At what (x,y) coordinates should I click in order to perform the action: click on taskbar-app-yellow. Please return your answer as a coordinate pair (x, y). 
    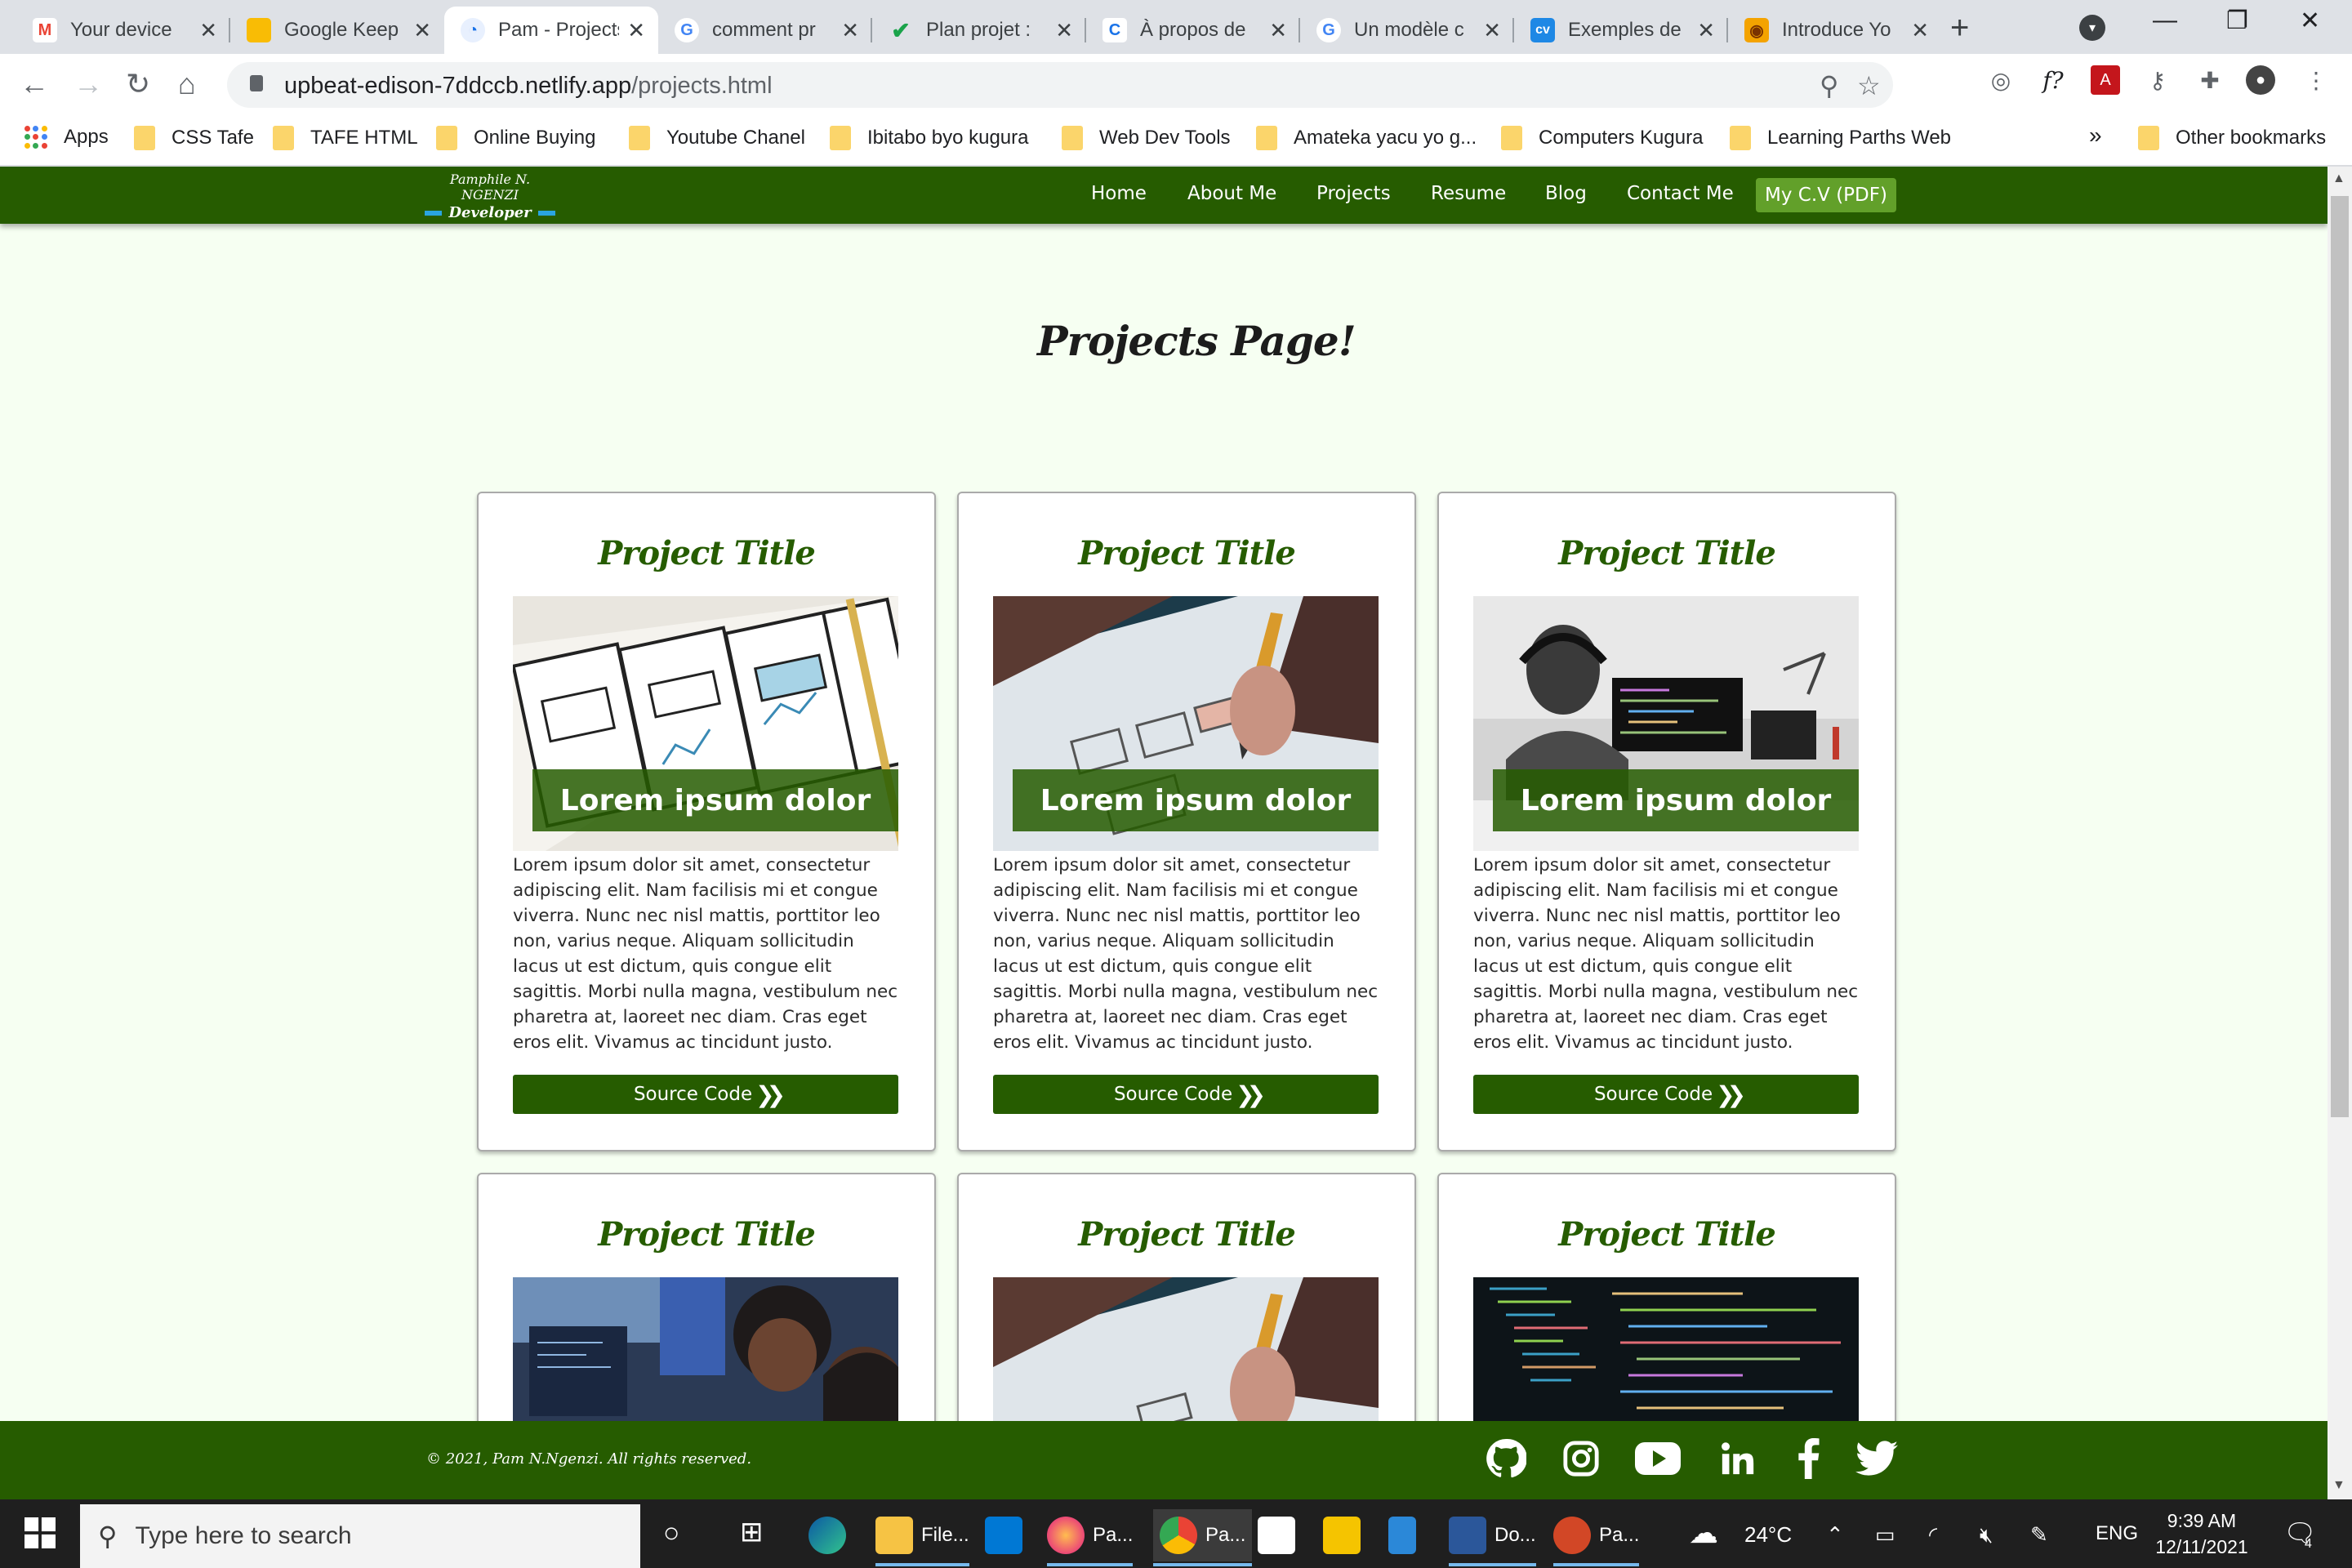
    Looking at the image, I should click on (1346, 1535).